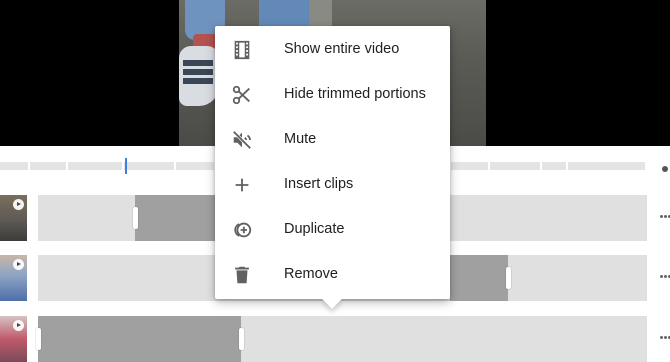 The width and height of the screenshot is (670, 362). What do you see at coordinates (332, 139) in the screenshot?
I see `menu-item-mute: Mute` at bounding box center [332, 139].